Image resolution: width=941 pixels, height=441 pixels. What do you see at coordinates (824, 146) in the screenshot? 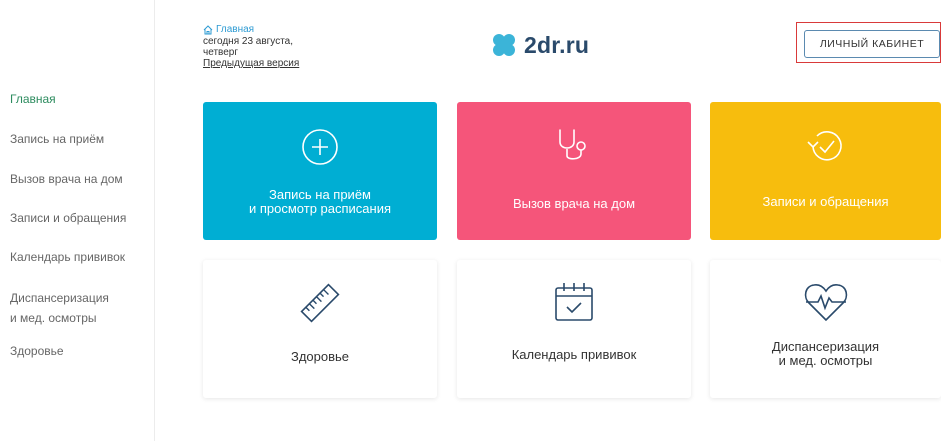
I see `history-check-icon` at bounding box center [824, 146].